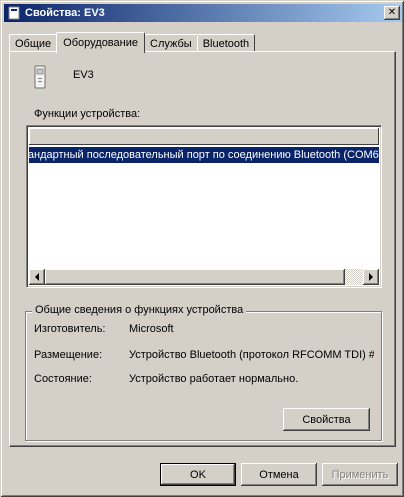  I want to click on close-icon: ✕, so click(392, 12).